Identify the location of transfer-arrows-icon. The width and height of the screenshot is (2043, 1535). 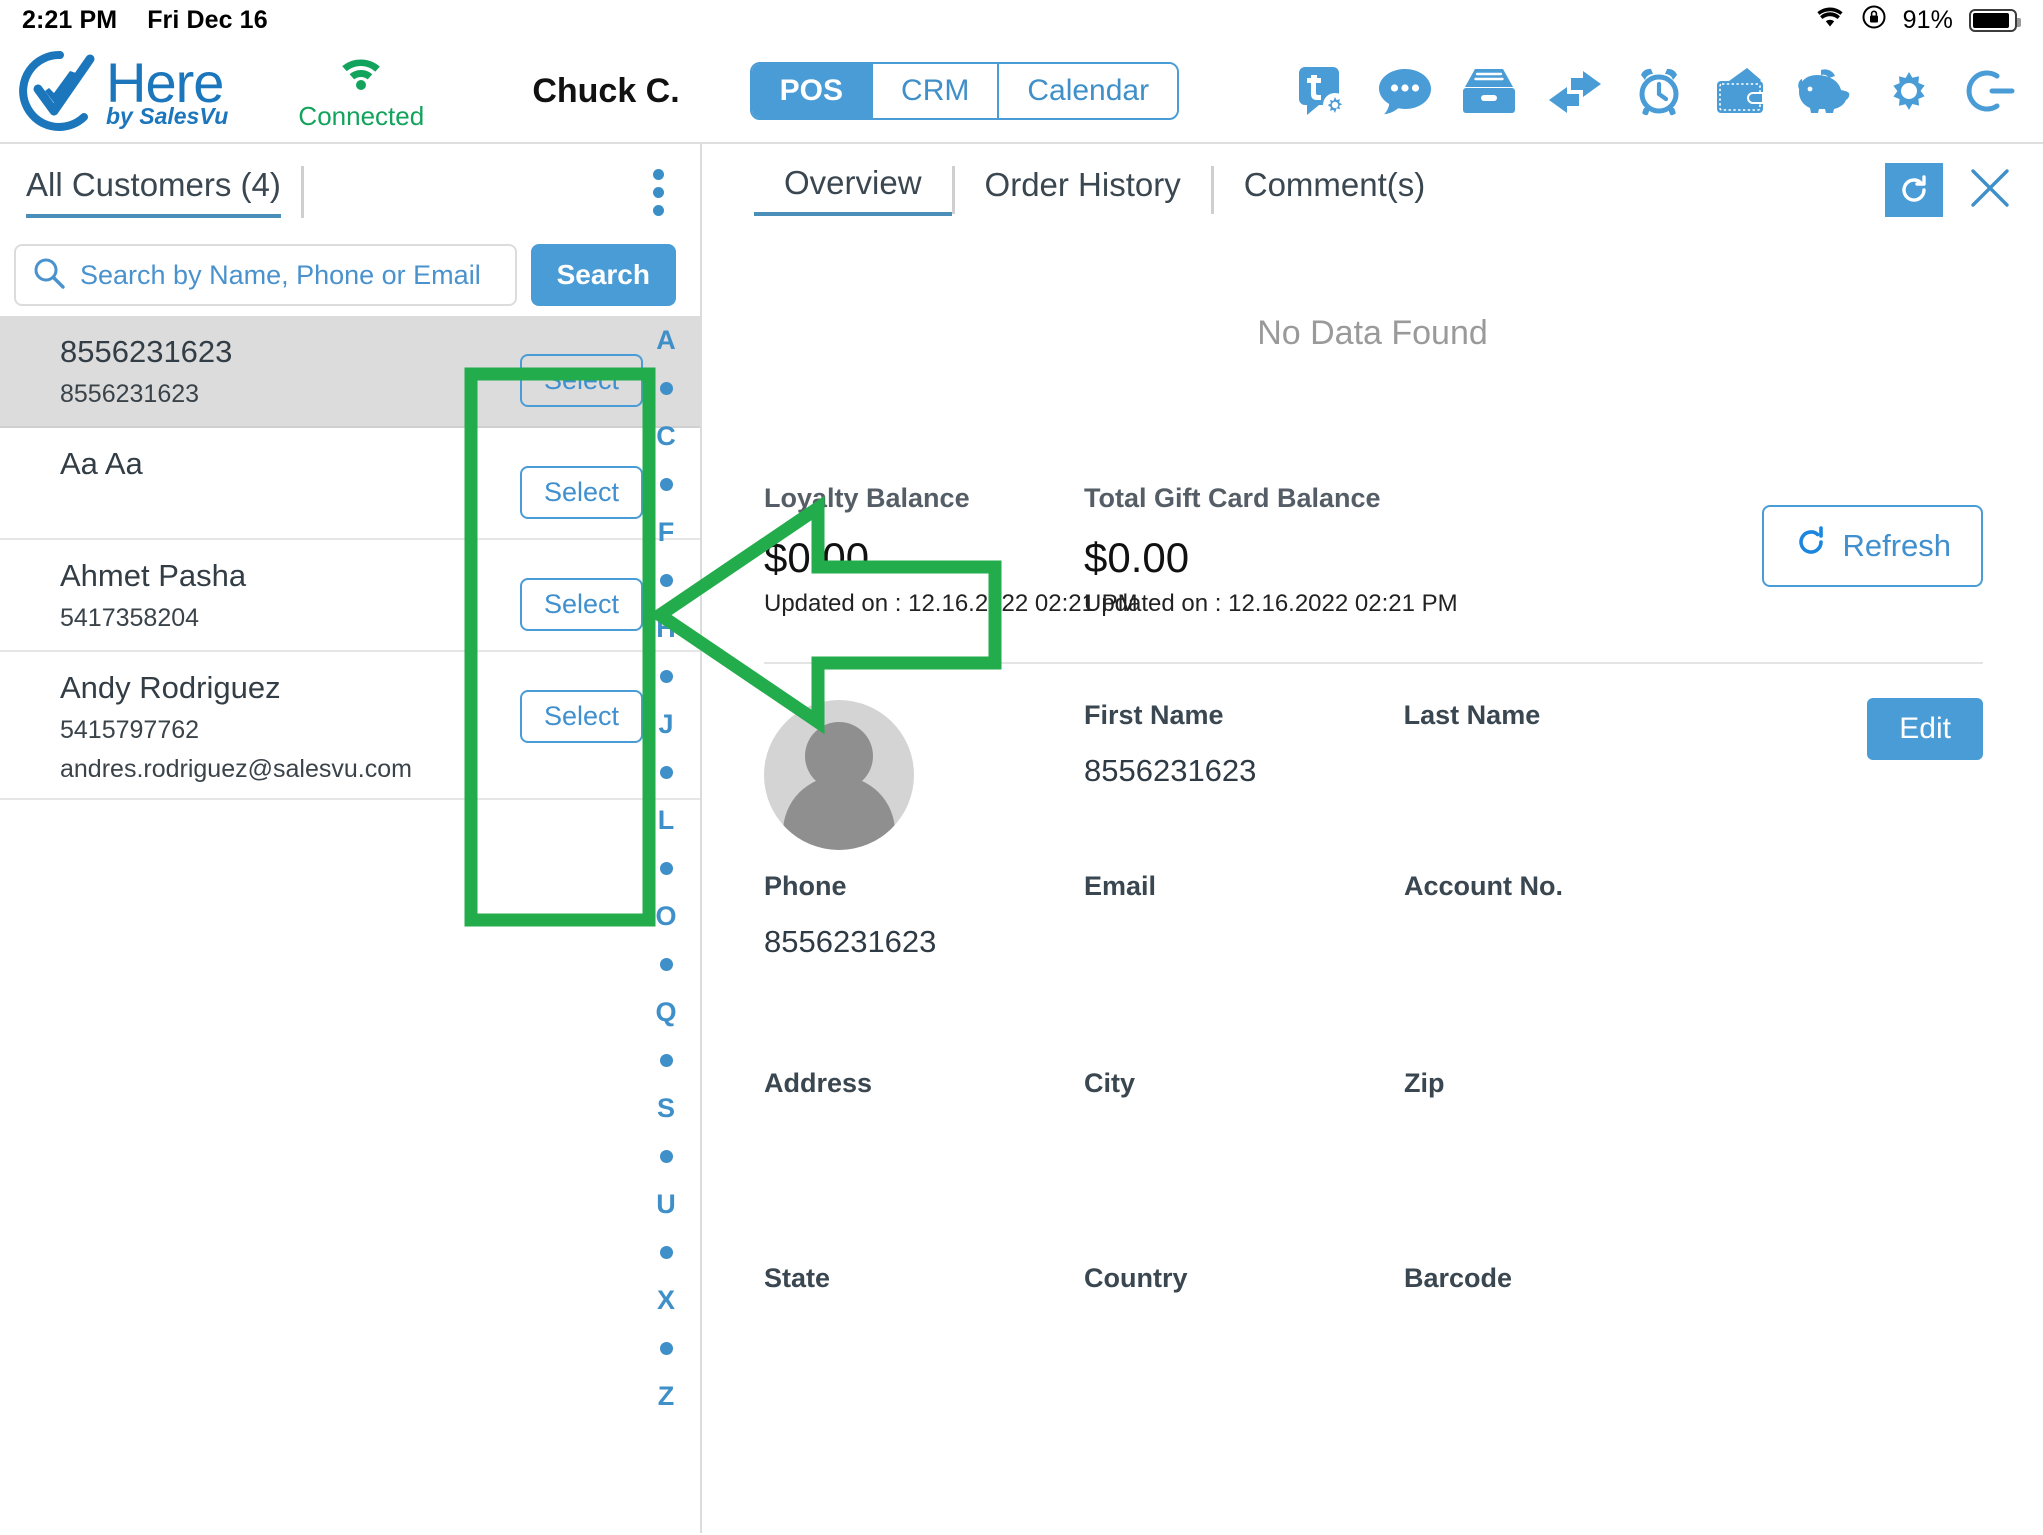
(1575, 91).